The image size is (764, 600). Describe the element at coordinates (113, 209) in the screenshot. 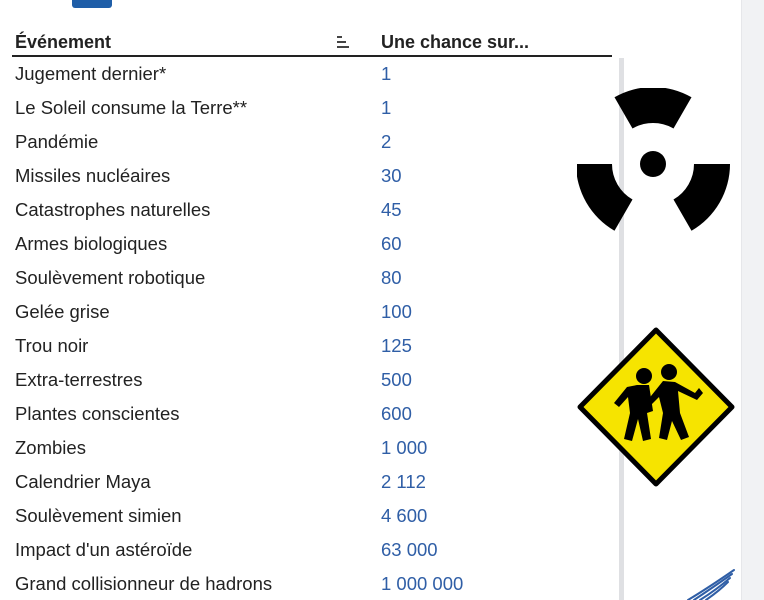

I see `event-cell: Catastrophes naturelles` at that location.